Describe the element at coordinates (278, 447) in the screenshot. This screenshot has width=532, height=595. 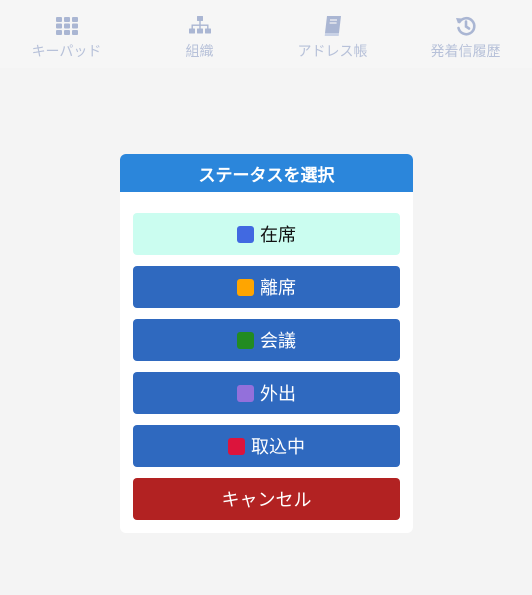
I see `status-label: 取込中` at that location.